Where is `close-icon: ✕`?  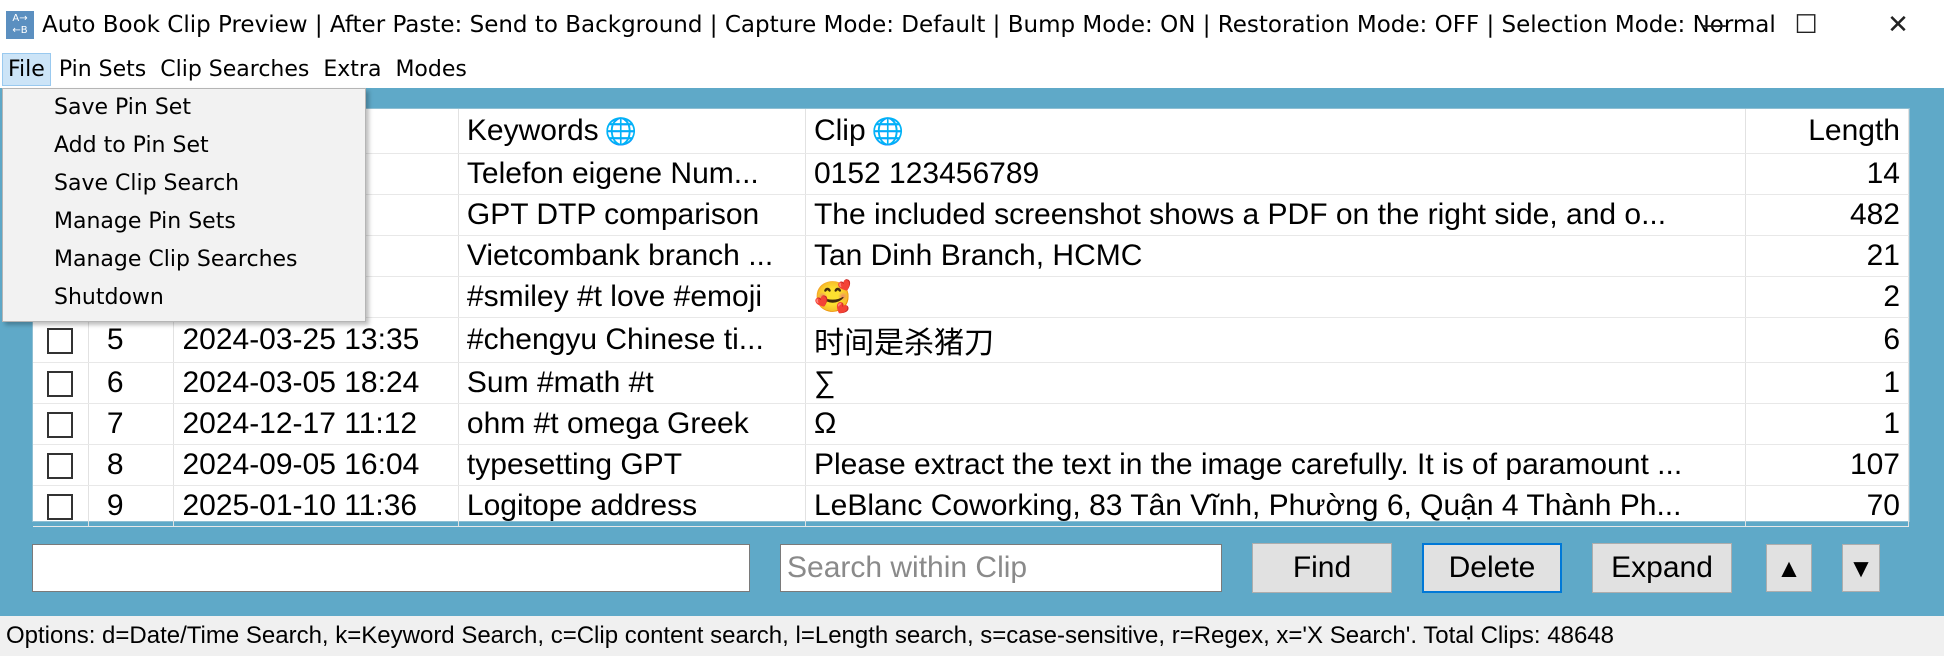 close-icon: ✕ is located at coordinates (1898, 25).